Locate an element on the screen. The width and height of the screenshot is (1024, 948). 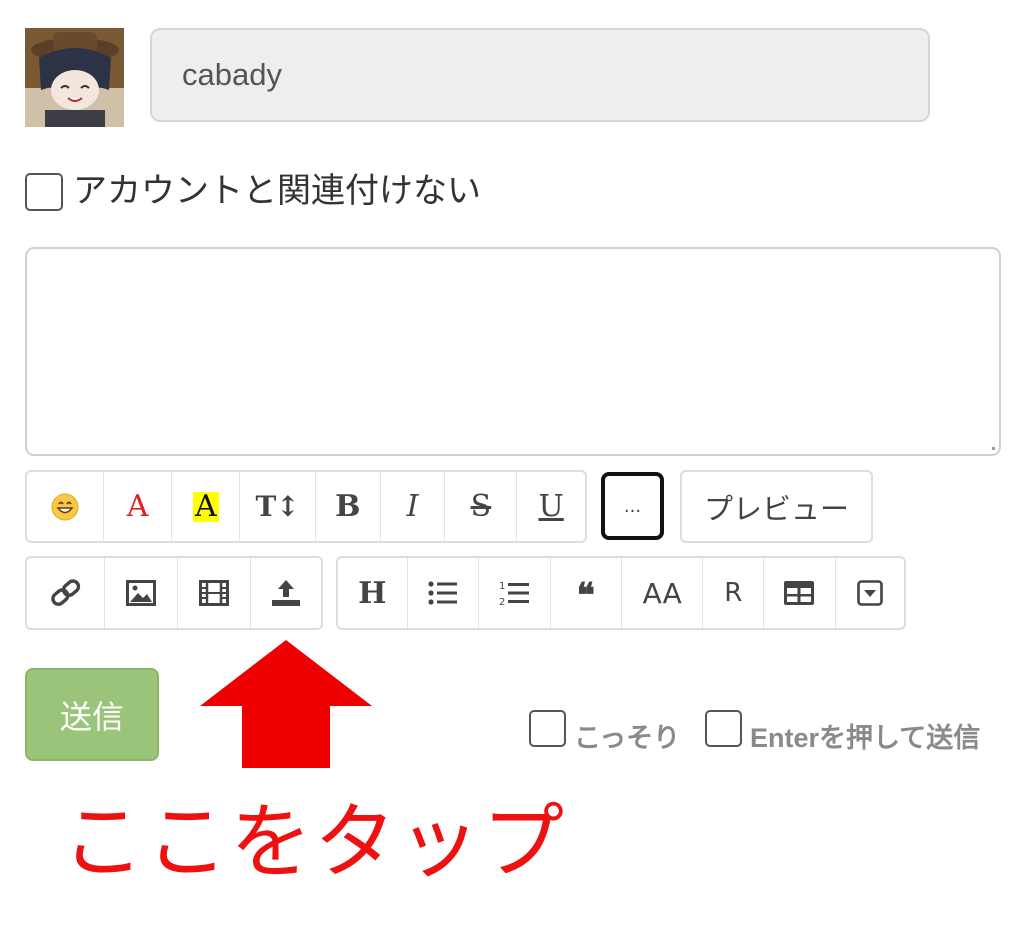
emoji-smile-icon is located at coordinates (65, 506).